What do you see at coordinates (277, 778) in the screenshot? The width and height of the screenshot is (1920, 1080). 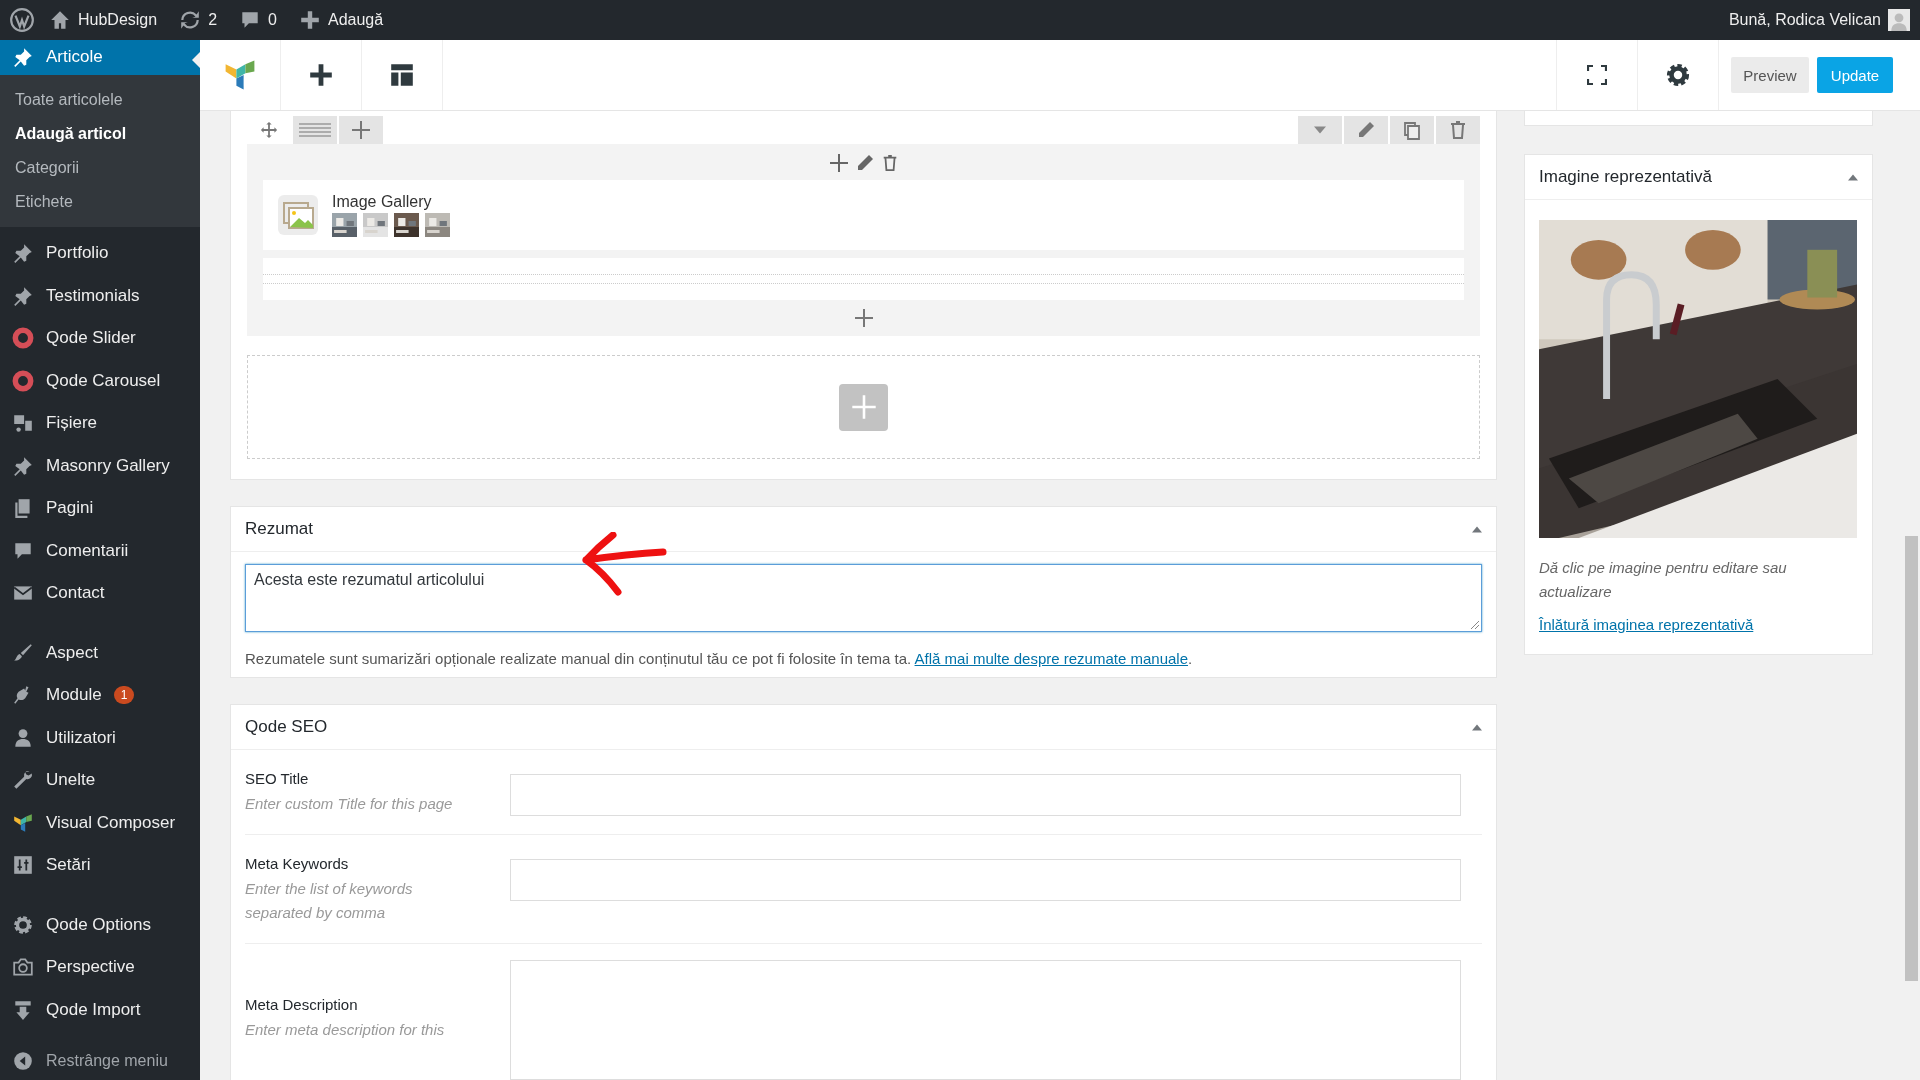 I see `field-label: SEO Title` at bounding box center [277, 778].